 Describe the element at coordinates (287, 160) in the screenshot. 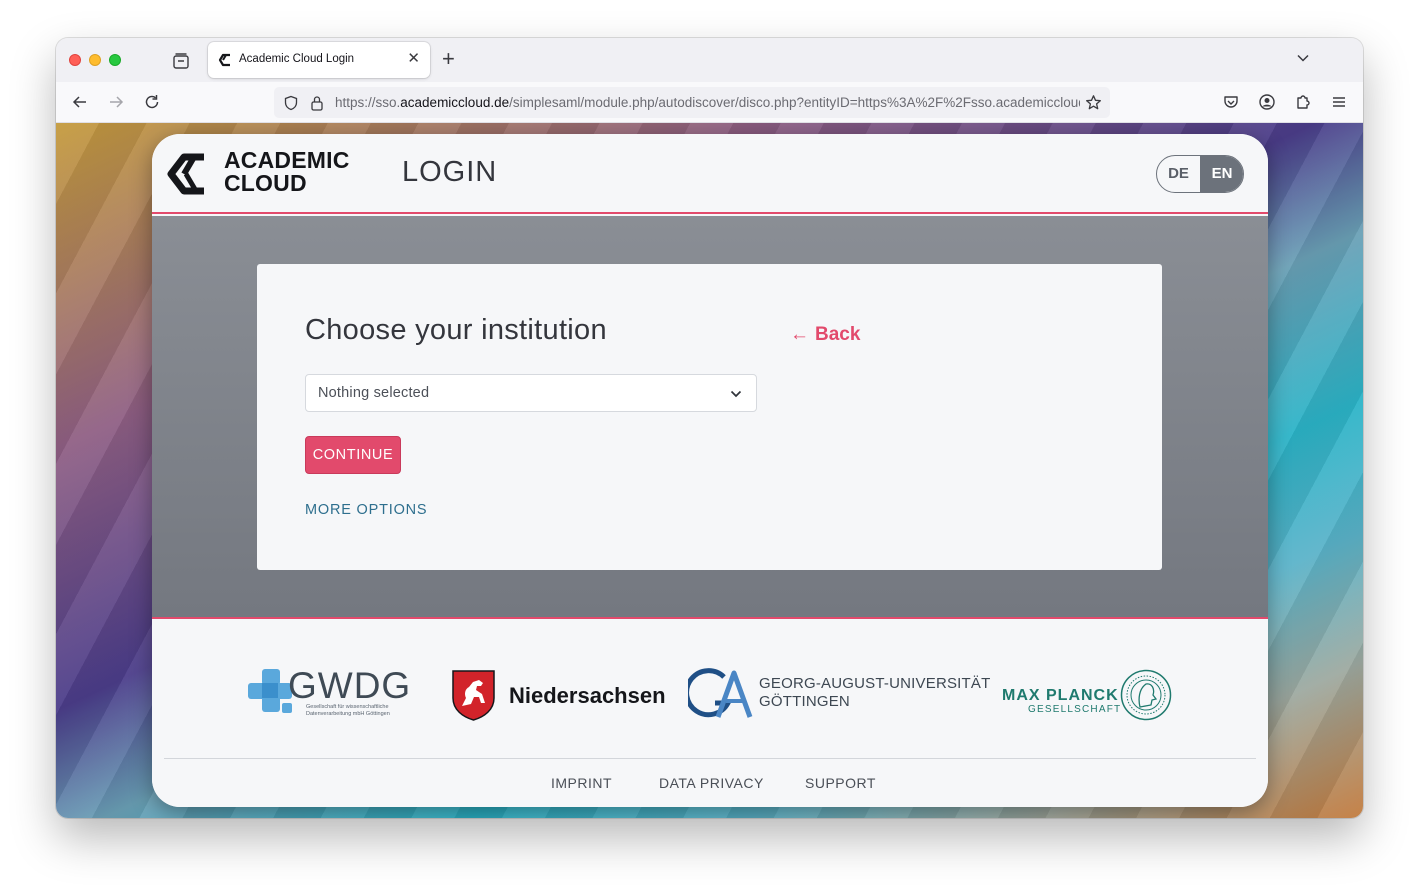

I see `brand-line-1: ACADEMIC` at that location.